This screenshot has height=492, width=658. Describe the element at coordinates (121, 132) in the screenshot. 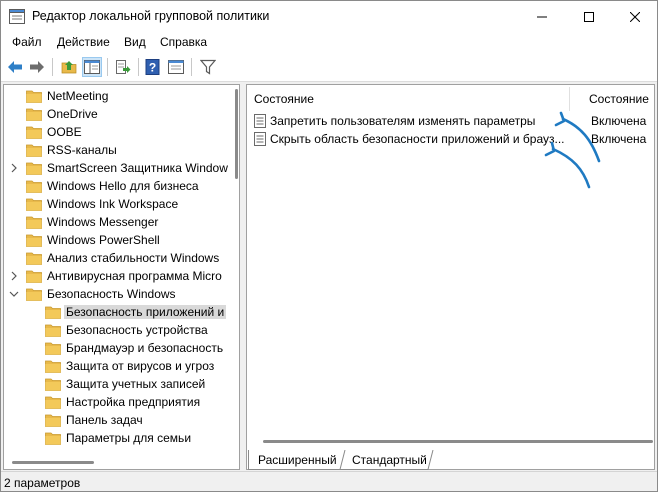

I see `tree-item: OOBE` at that location.